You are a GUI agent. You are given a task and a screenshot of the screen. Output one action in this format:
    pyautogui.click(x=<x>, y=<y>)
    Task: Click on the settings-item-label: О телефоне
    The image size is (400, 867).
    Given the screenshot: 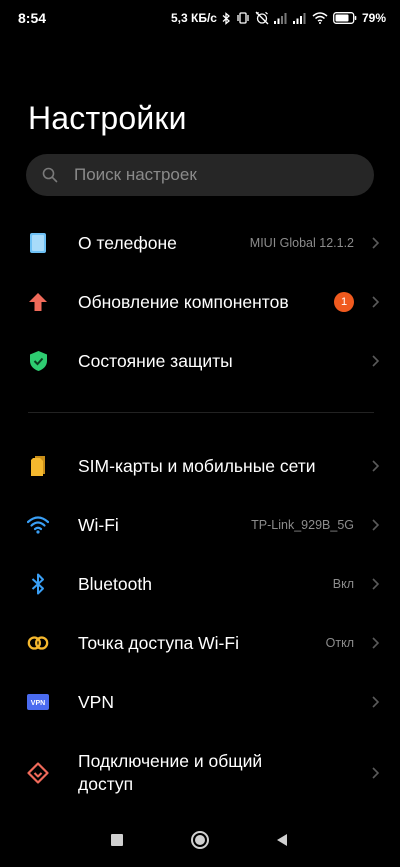 What is the action you would take?
    pyautogui.click(x=127, y=242)
    